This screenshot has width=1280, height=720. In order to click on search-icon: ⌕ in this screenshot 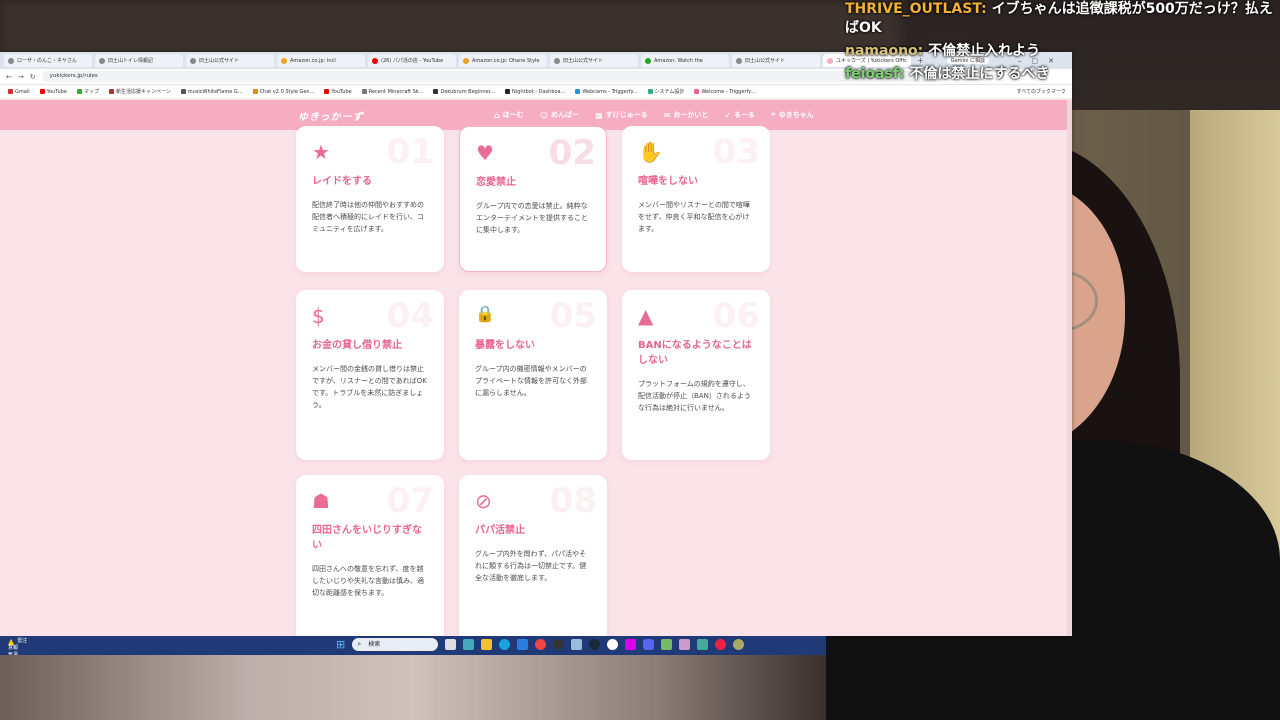, I will do `click(359, 644)`.